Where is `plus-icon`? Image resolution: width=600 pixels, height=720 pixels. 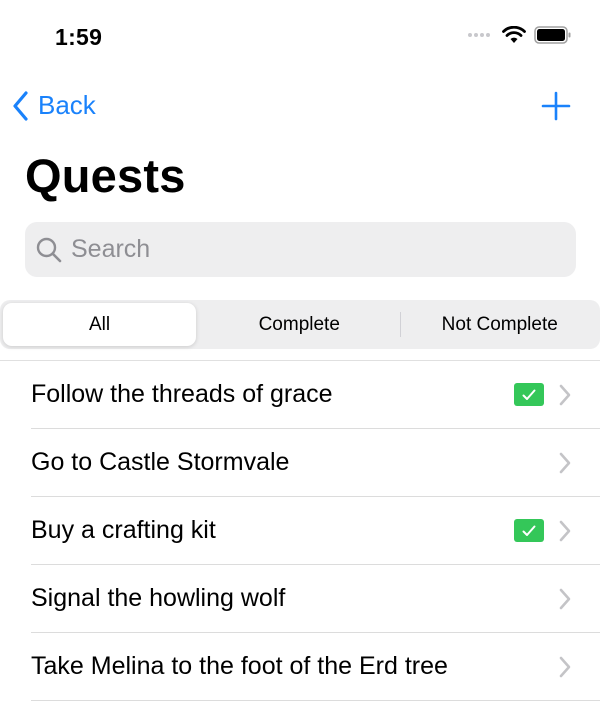 plus-icon is located at coordinates (556, 106).